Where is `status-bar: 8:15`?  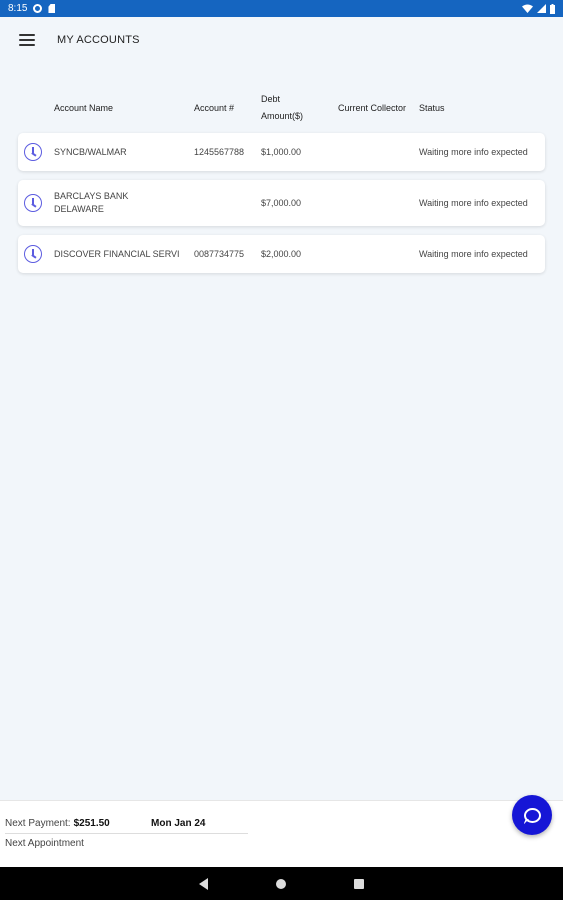 status-bar: 8:15 is located at coordinates (281, 8).